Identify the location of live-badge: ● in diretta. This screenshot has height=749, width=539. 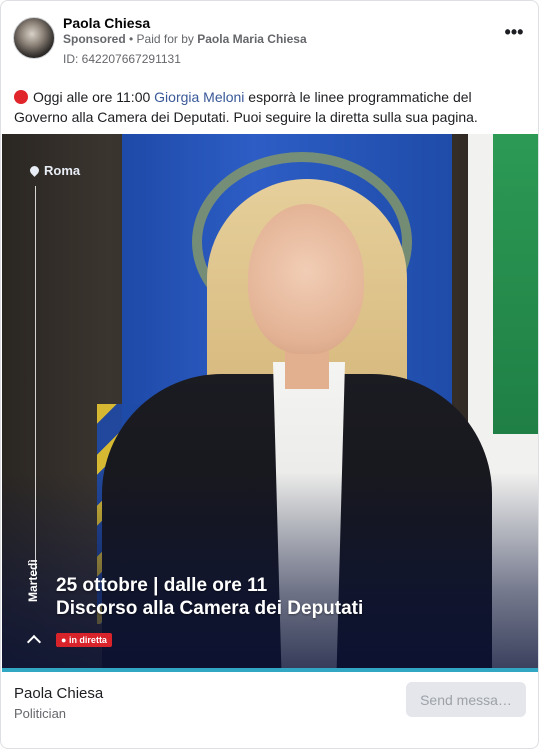
(84, 640).